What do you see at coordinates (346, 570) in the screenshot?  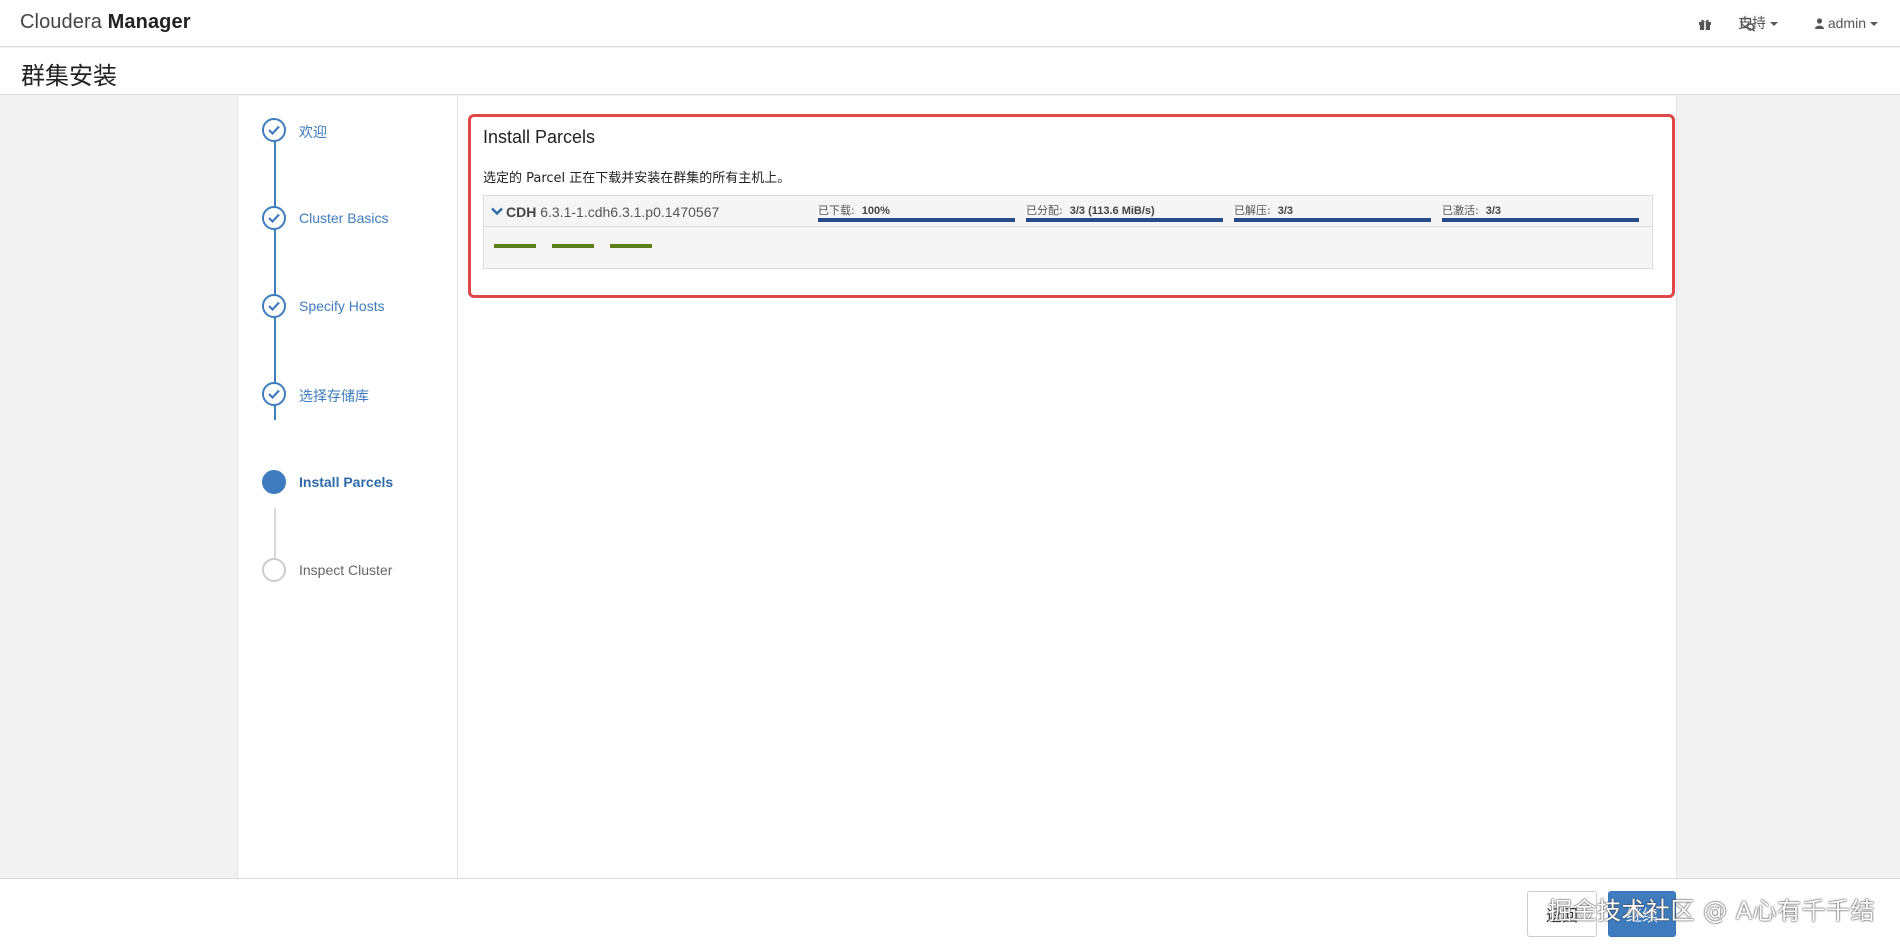 I see `step-label: Inspect Cluster` at bounding box center [346, 570].